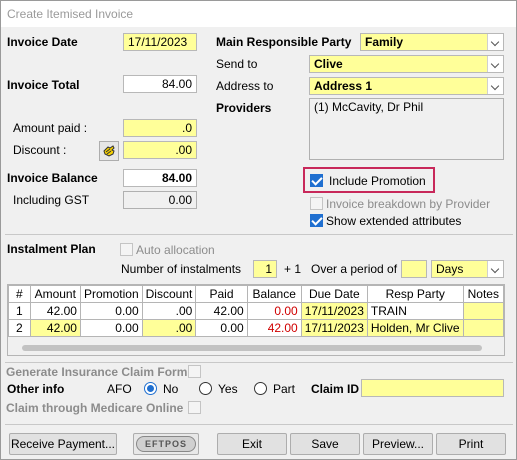 This screenshot has height=460, width=517. I want to click on send-to-value: Clive, so click(328, 64).